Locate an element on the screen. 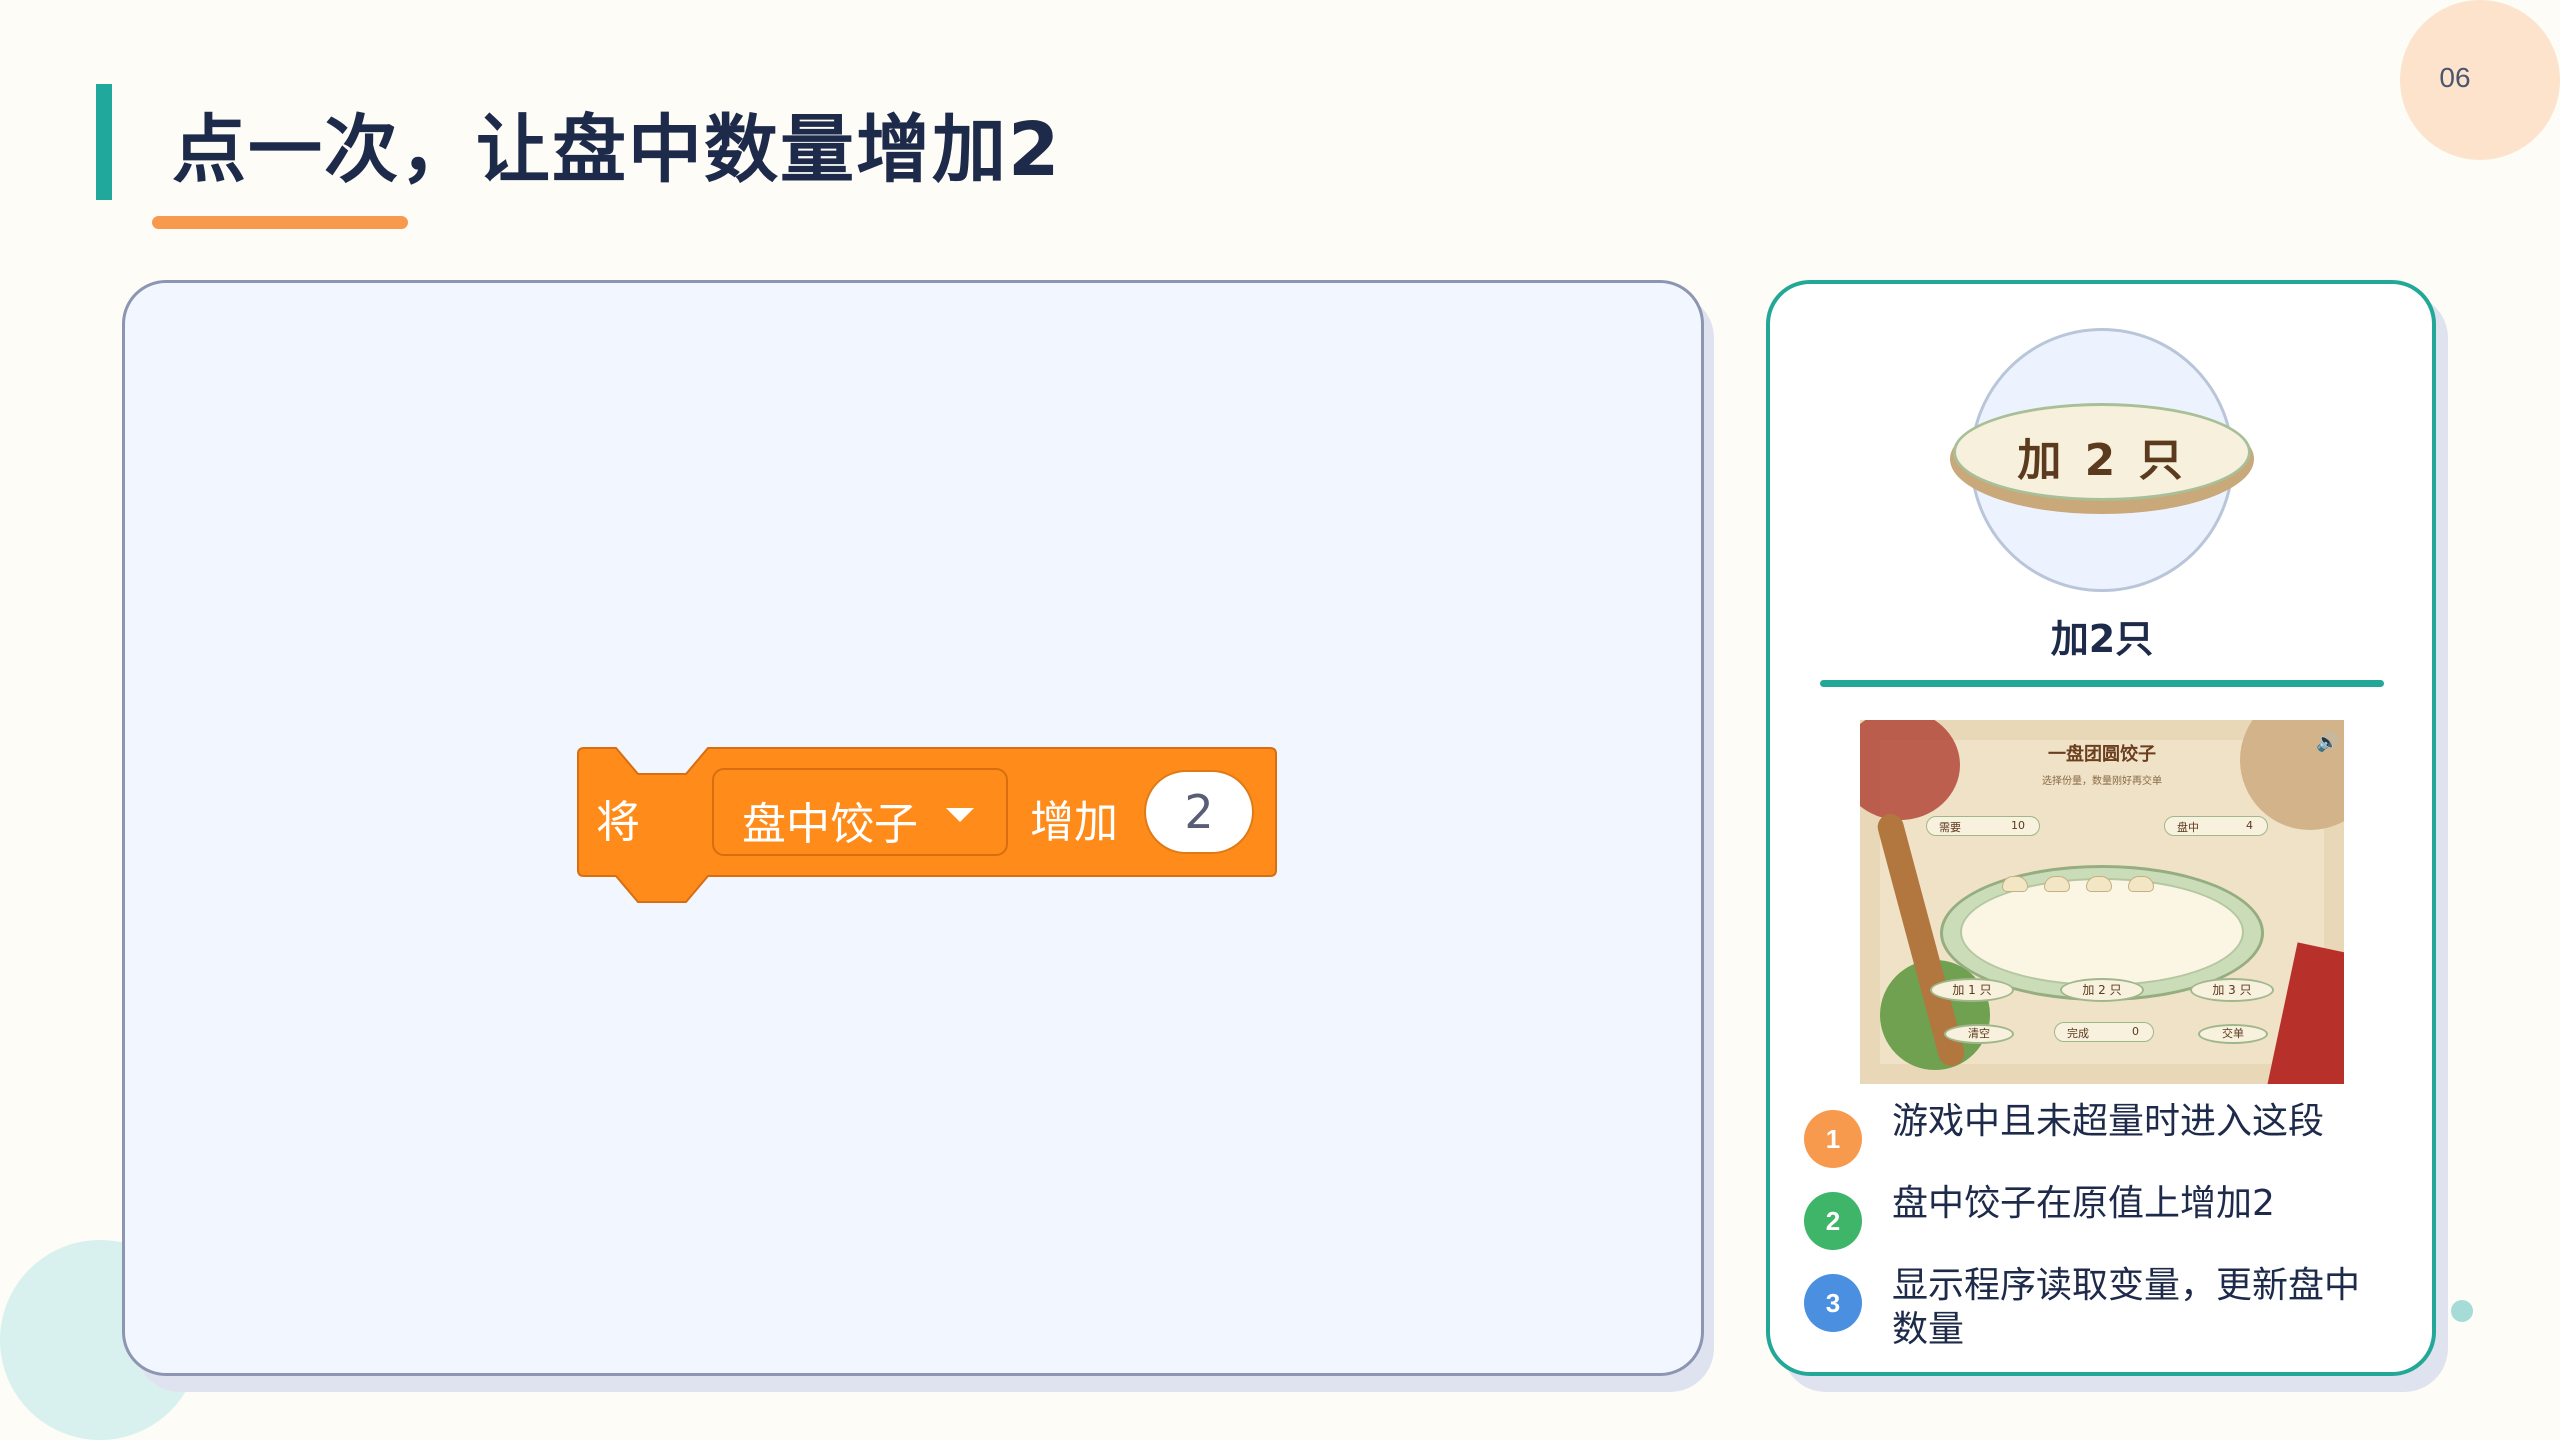 This screenshot has width=2560, height=1440. game-plate-inner is located at coordinates (2102, 932).